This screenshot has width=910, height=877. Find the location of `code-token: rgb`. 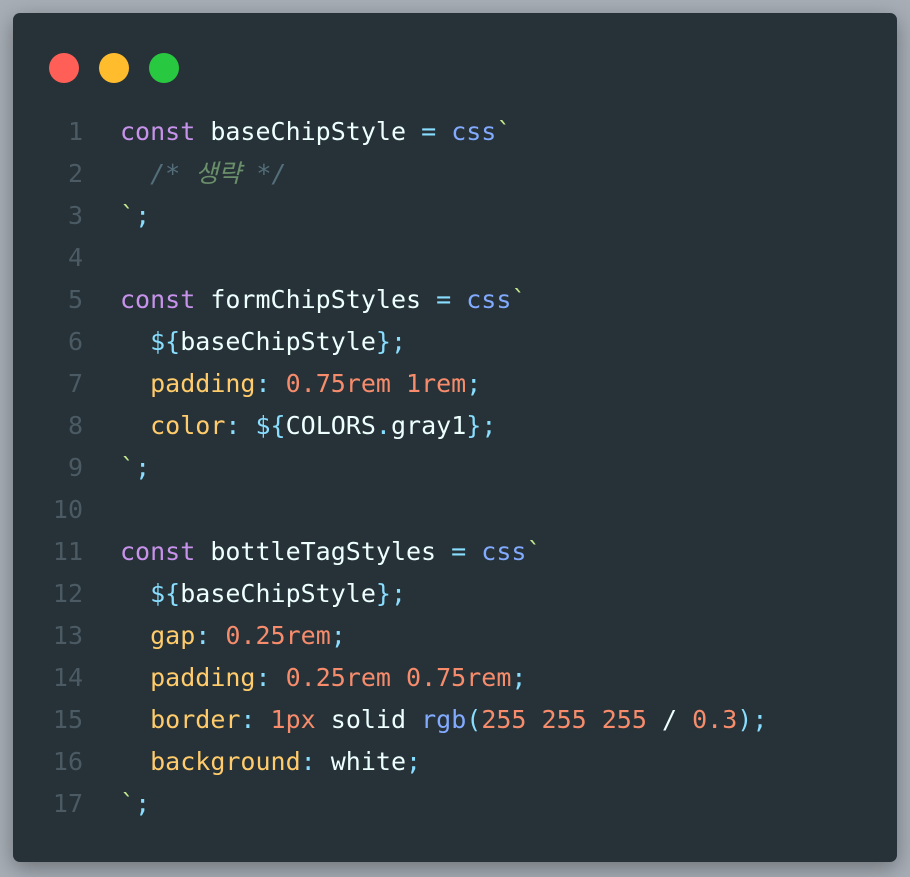

code-token: rgb is located at coordinates (444, 719).